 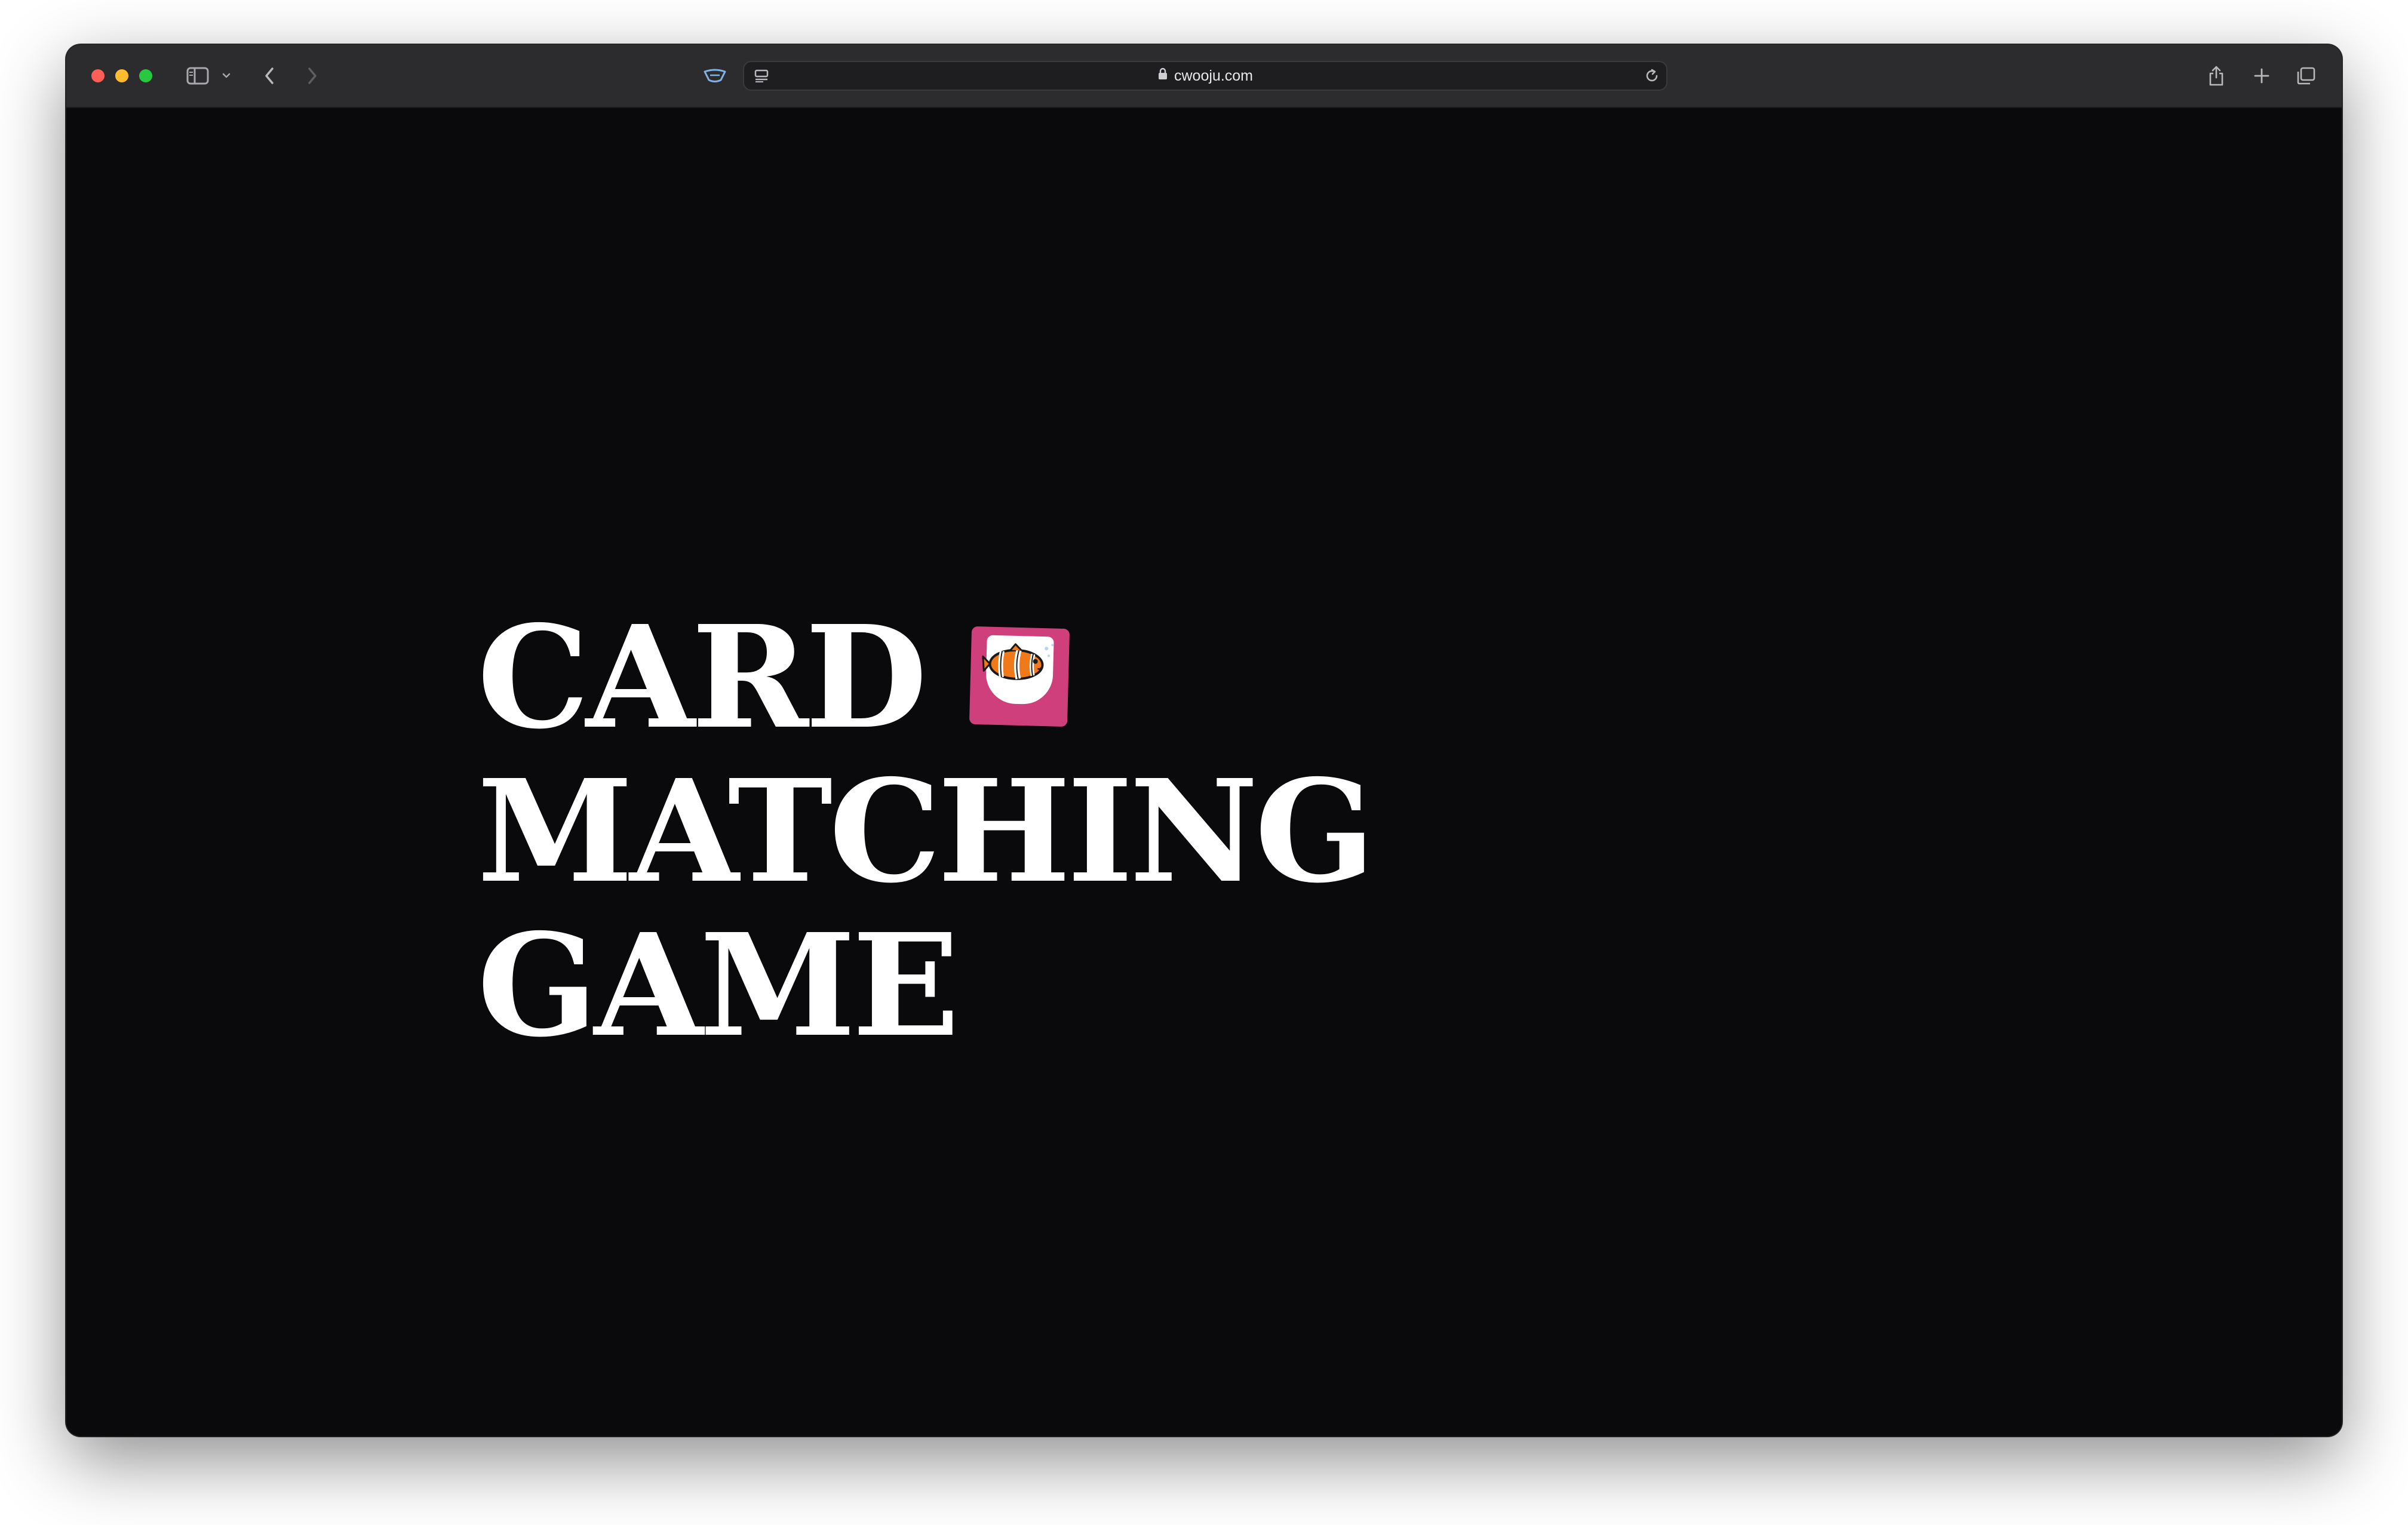 I want to click on title-line-1: CARD, so click(x=702, y=677).